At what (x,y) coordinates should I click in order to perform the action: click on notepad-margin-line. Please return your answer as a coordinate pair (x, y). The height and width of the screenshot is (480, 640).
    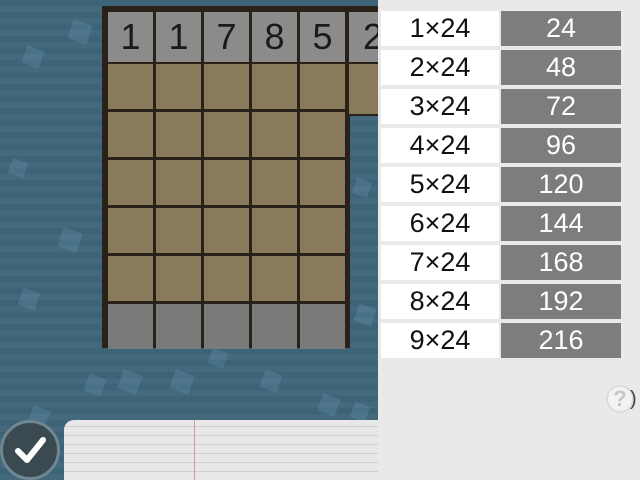
    Looking at the image, I should click on (194, 450).